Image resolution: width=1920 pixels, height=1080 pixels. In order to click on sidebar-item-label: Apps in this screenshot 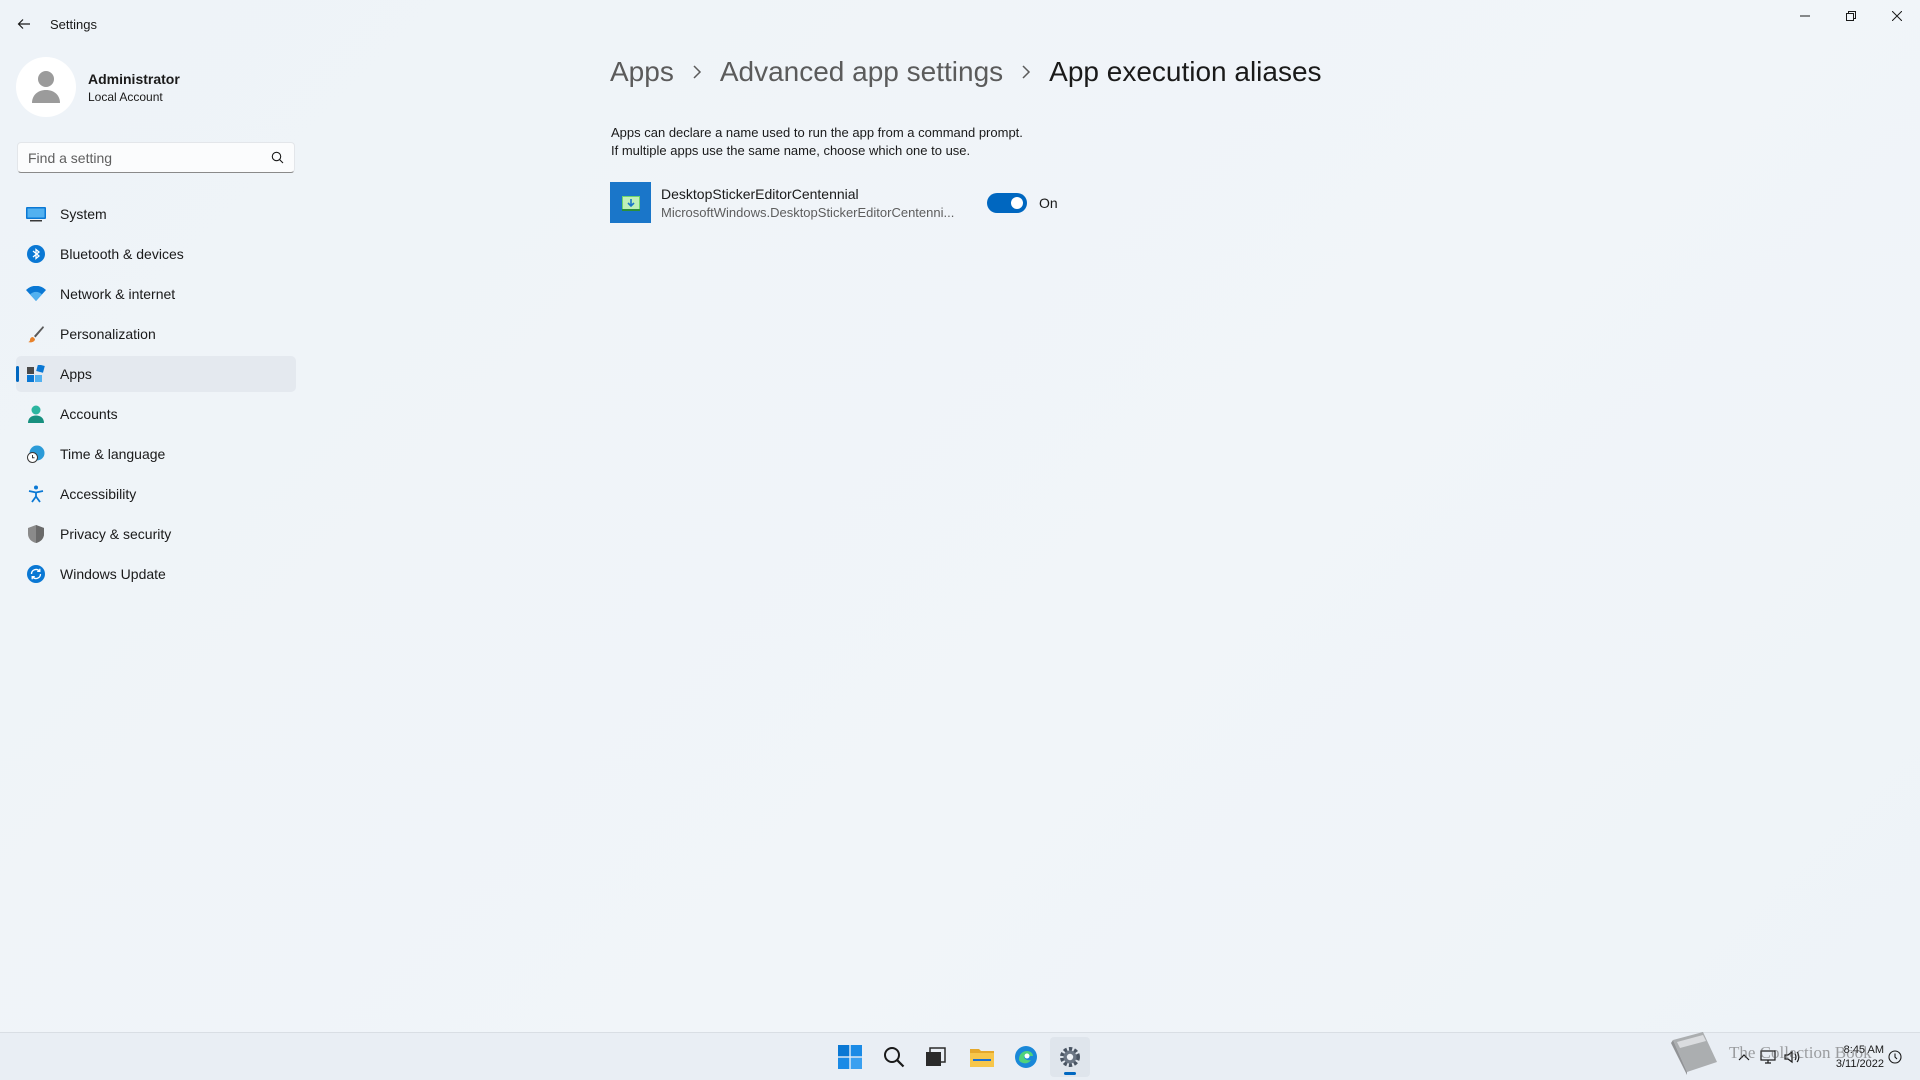, I will do `click(76, 374)`.